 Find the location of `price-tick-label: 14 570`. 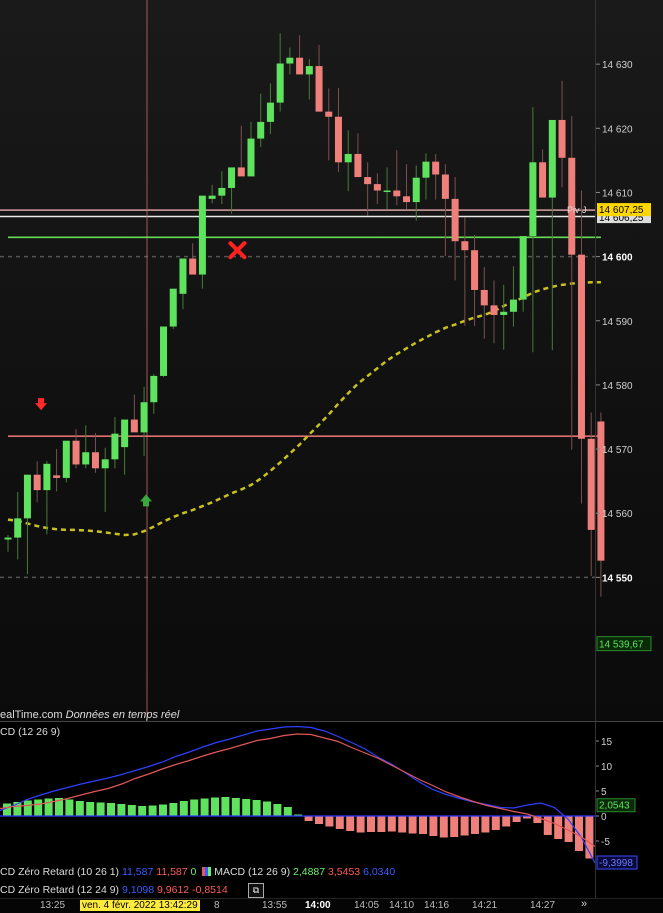

price-tick-label: 14 570 is located at coordinates (617, 450).